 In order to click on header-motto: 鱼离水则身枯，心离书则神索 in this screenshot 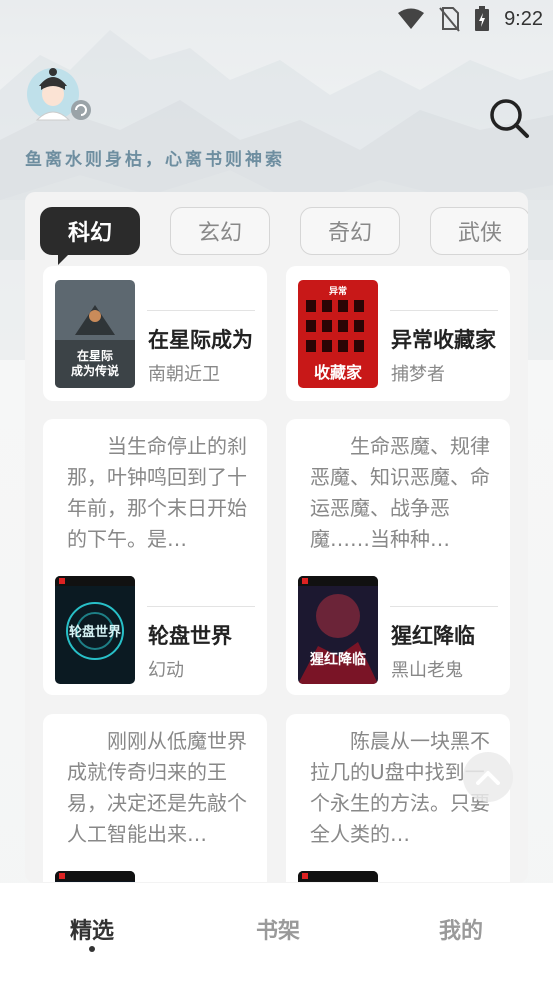, I will do `click(155, 160)`.